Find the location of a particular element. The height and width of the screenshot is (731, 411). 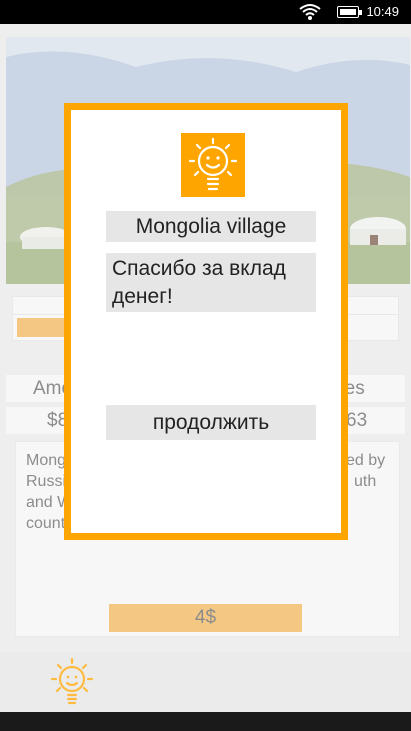

status-bar: 10:49 is located at coordinates (205, 12).